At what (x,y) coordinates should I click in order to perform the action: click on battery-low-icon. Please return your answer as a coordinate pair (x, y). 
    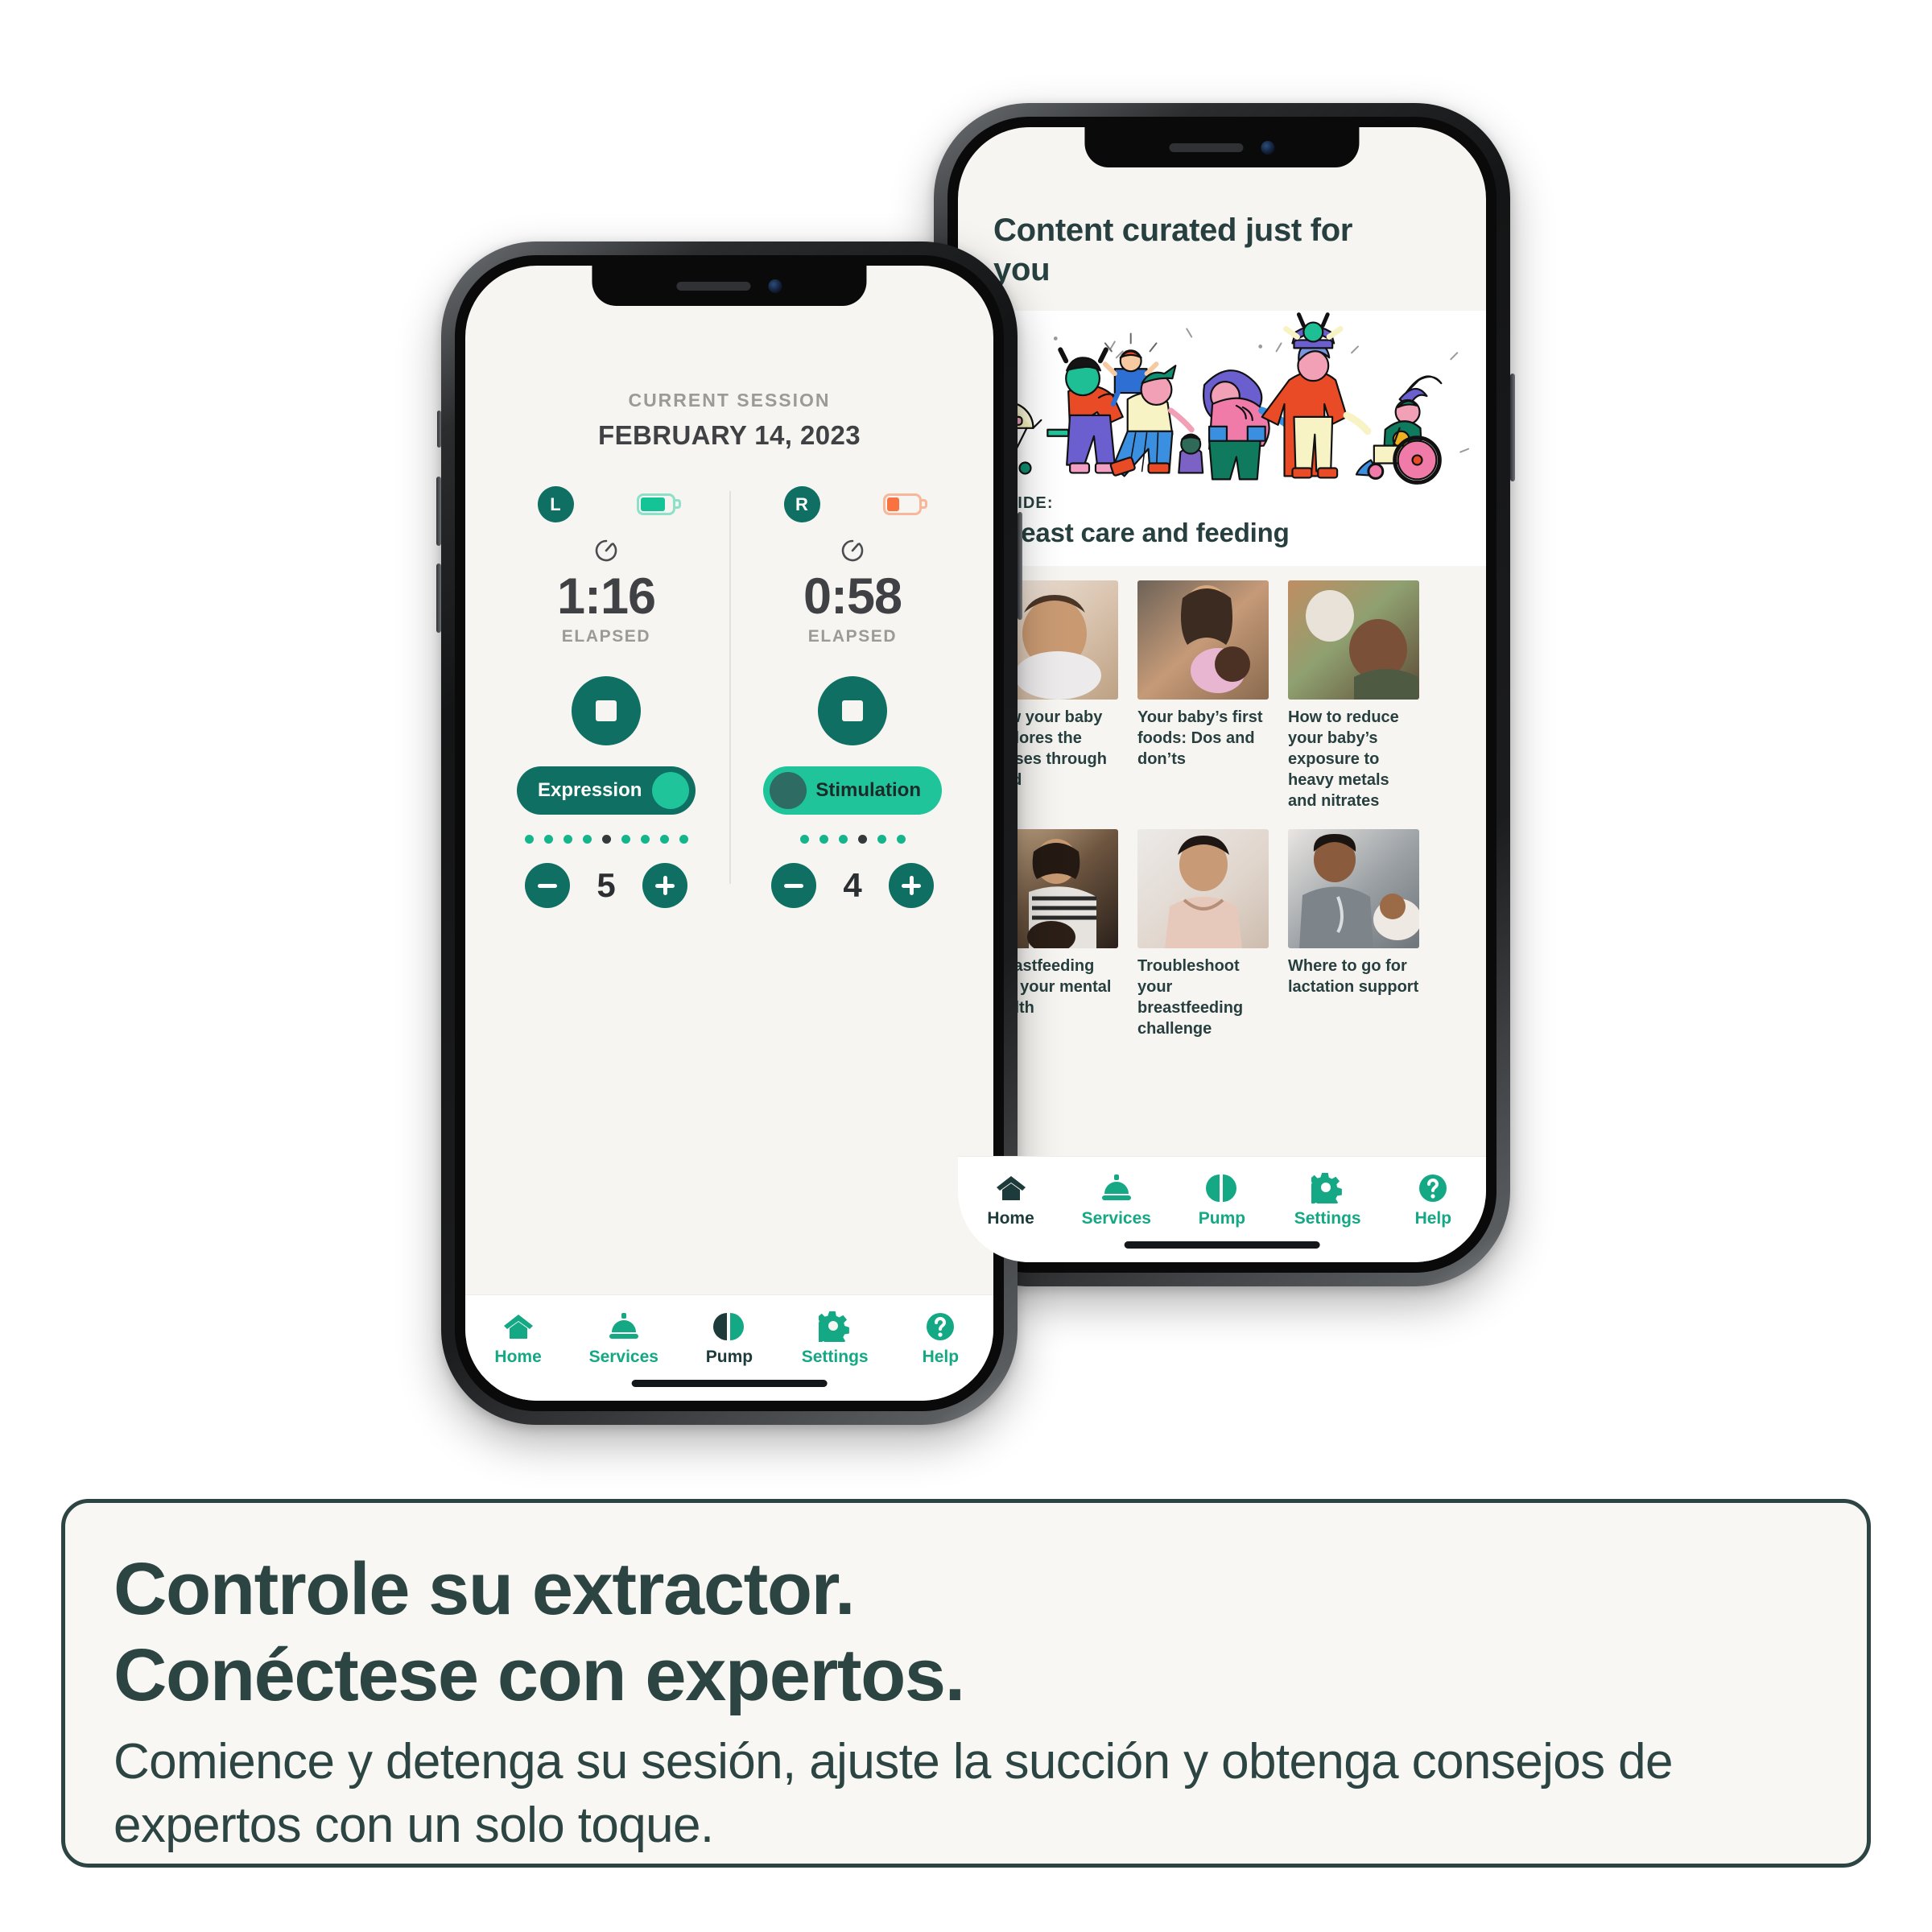
    Looking at the image, I should click on (904, 504).